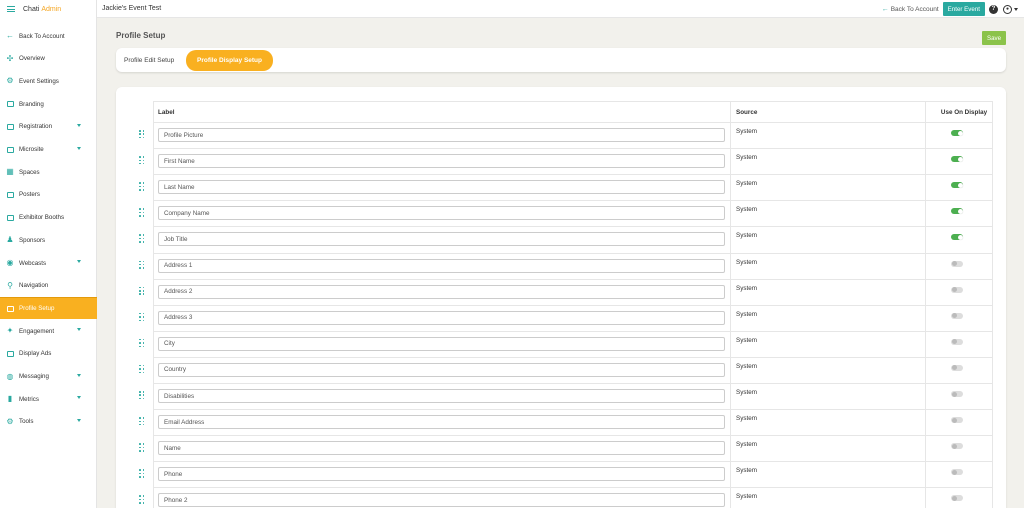 The width and height of the screenshot is (1024, 508). Describe the element at coordinates (10, 58) in the screenshot. I see `overview-icon: ✣` at that location.